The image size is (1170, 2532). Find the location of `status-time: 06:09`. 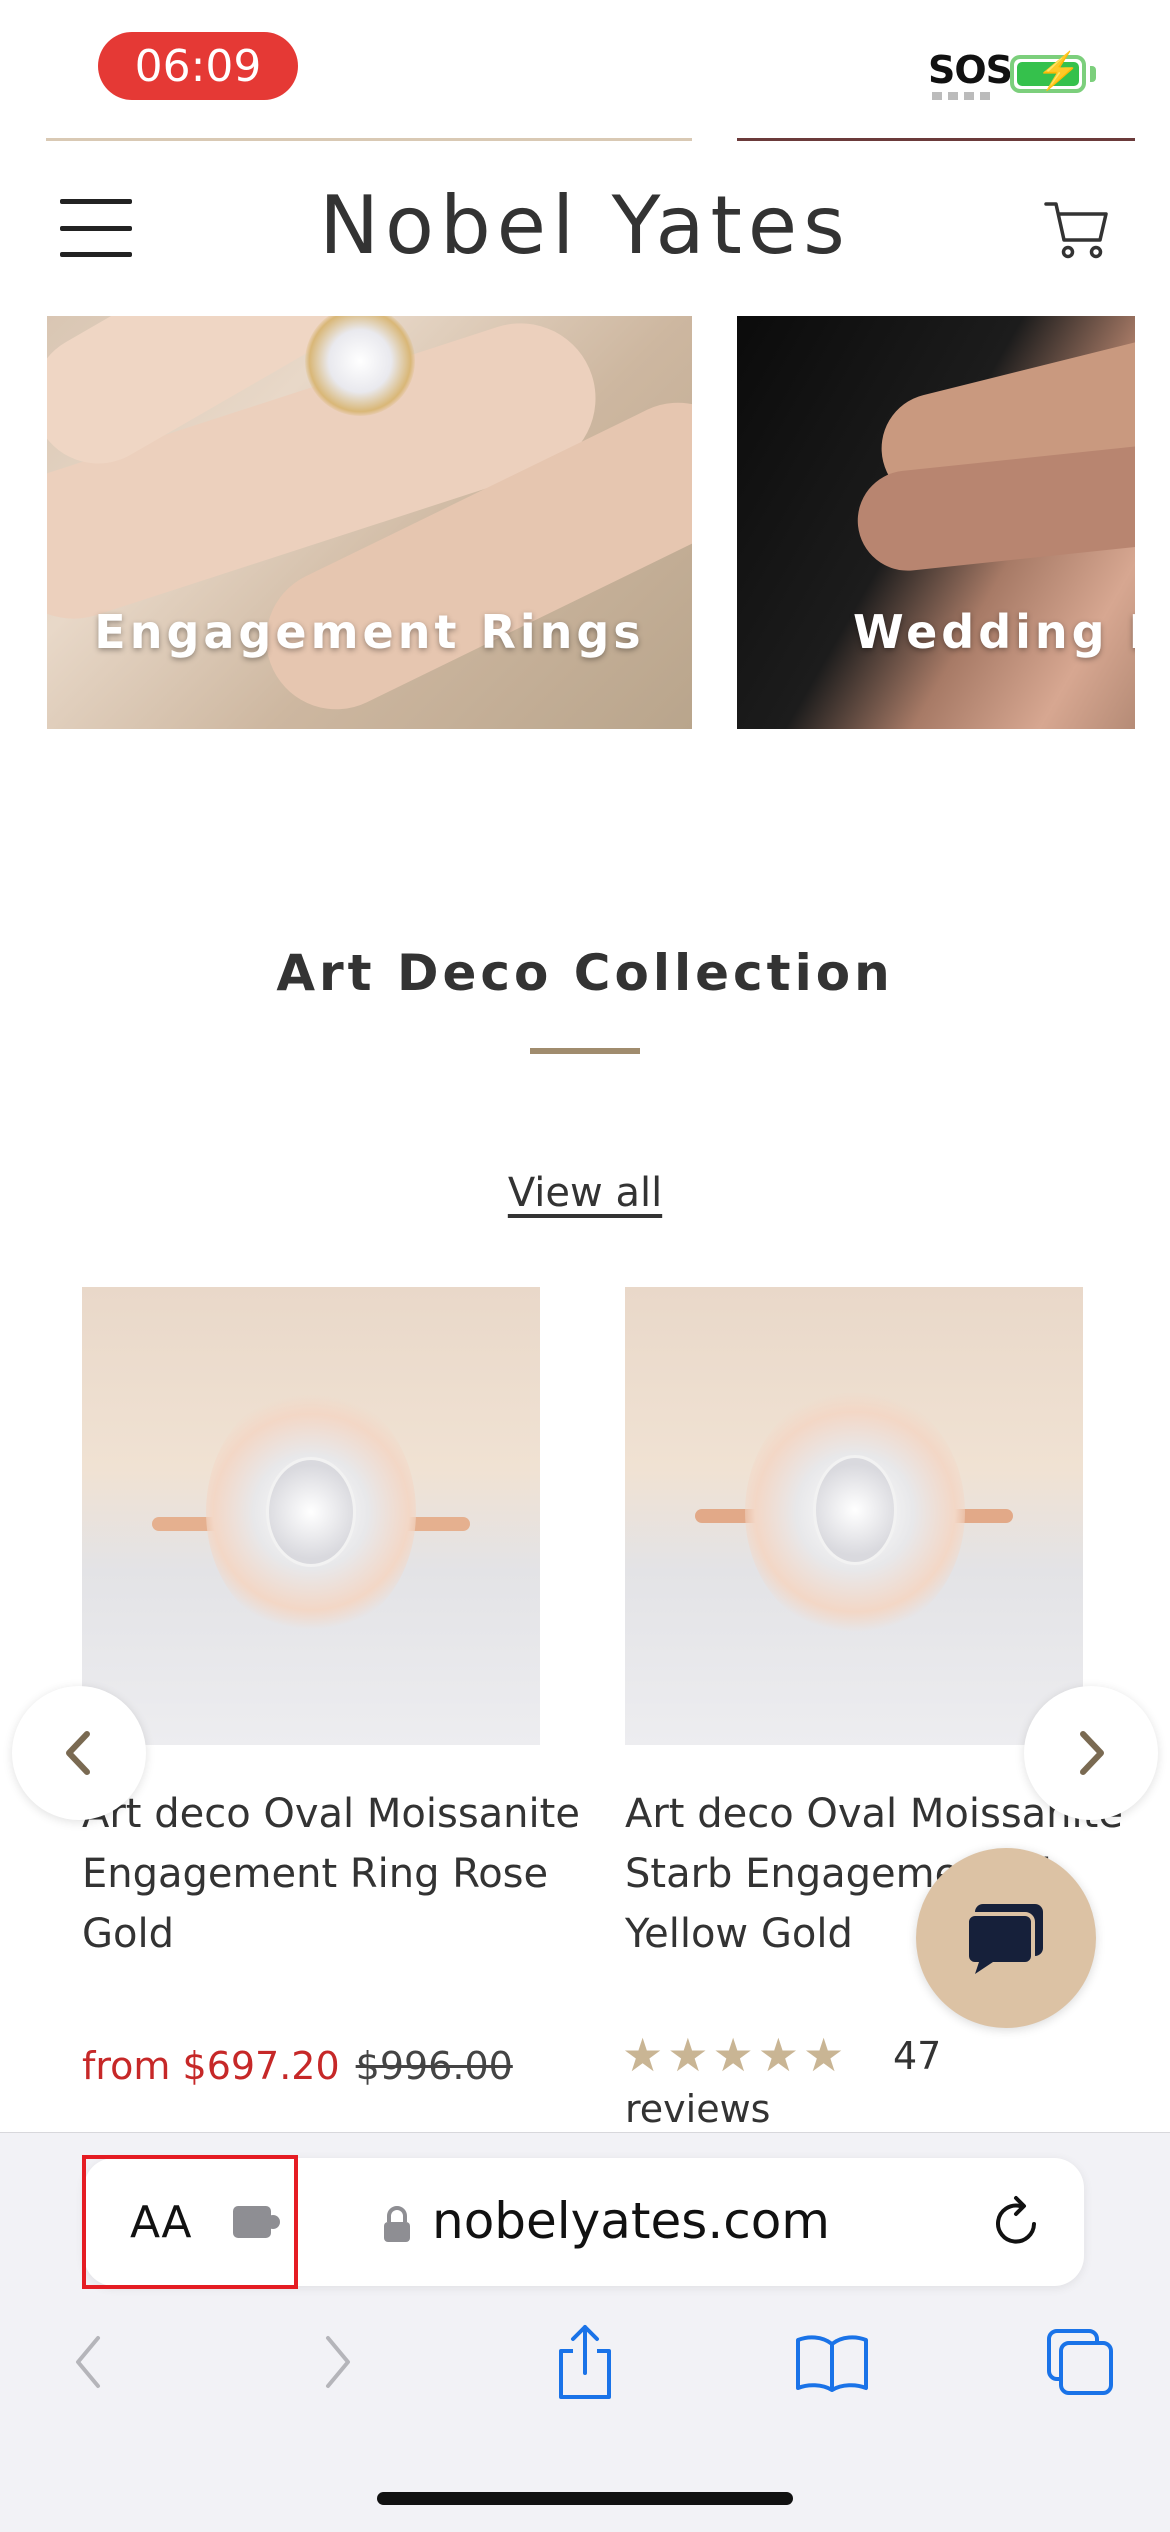

status-time: 06:09 is located at coordinates (198, 66).